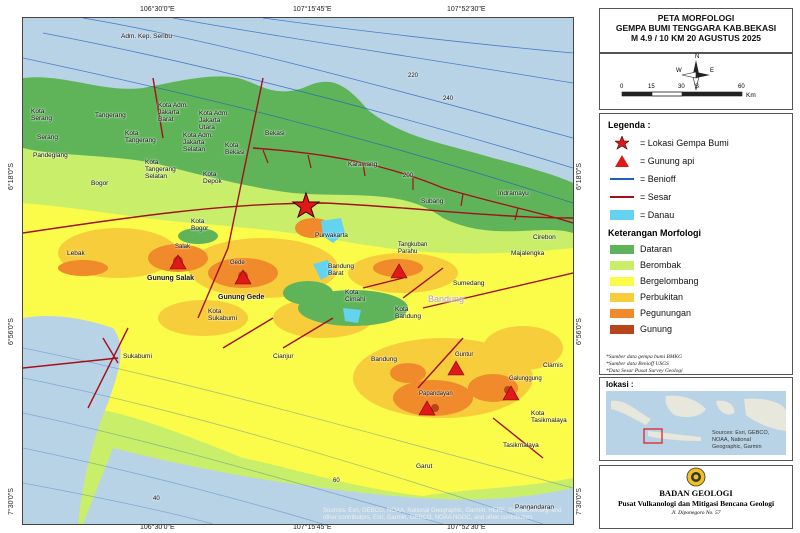 This screenshot has height=533, width=800. What do you see at coordinates (640, 197) in the screenshot?
I see `legend-item-fault: = Sesar` at bounding box center [640, 197].